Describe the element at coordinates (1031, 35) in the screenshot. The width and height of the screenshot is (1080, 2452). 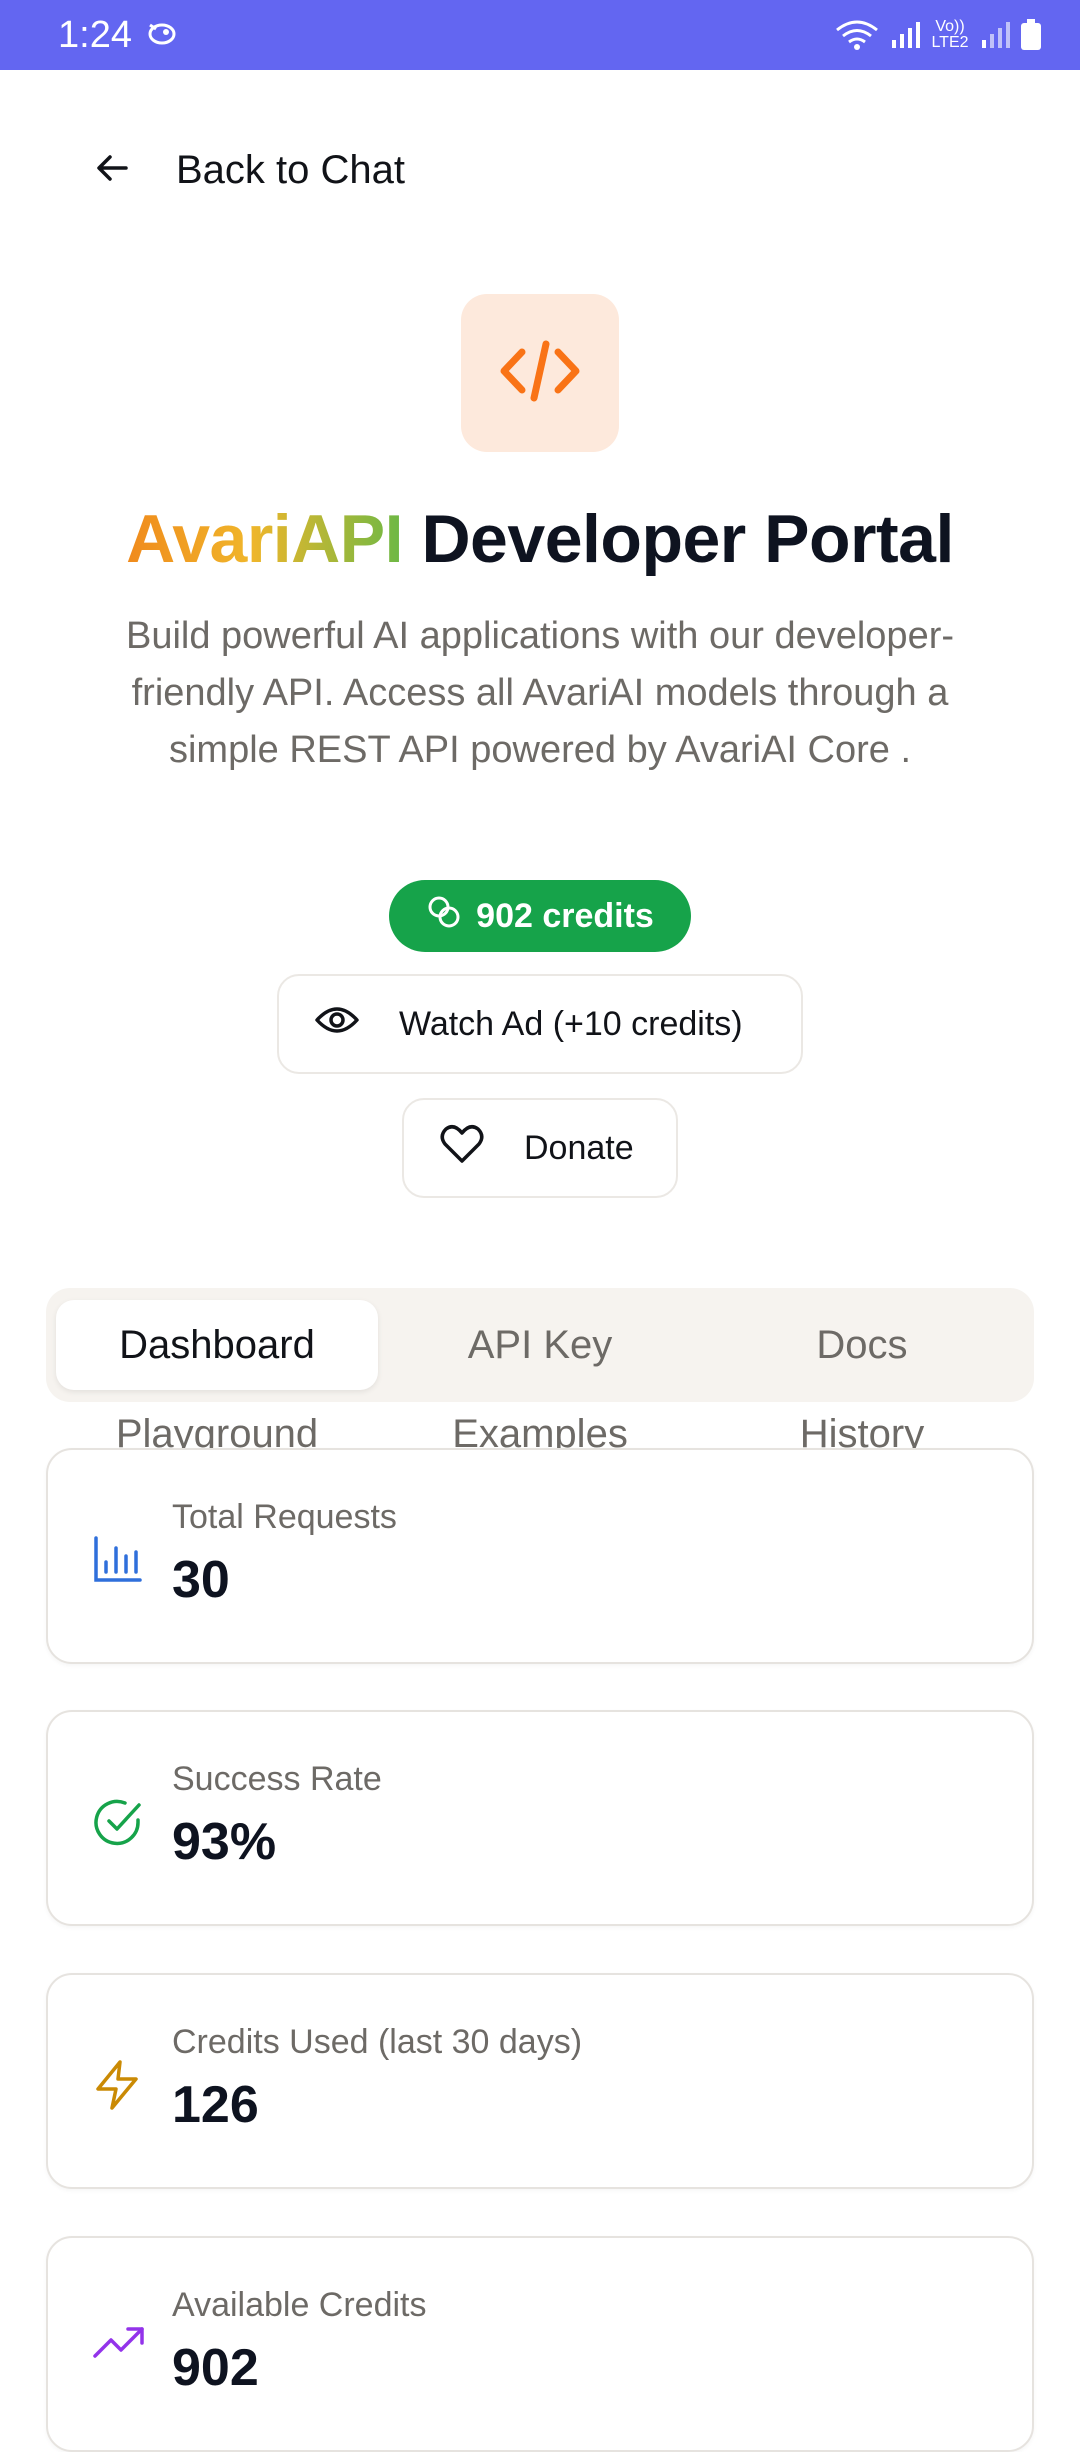
I see `battery-icon` at that location.